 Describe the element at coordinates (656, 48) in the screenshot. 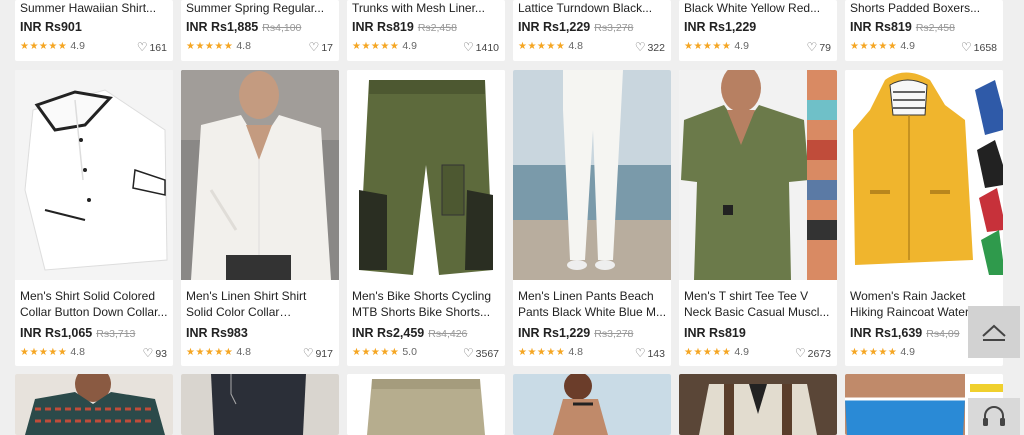

I see `like-count: 322` at that location.